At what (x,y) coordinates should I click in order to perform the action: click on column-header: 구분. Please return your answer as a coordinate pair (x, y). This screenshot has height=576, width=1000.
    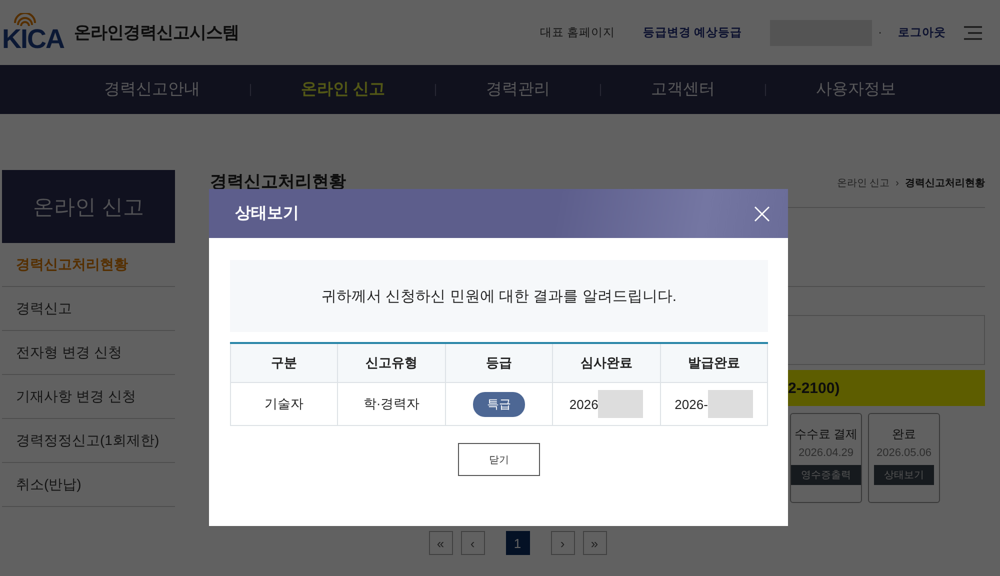
    Looking at the image, I should click on (284, 362).